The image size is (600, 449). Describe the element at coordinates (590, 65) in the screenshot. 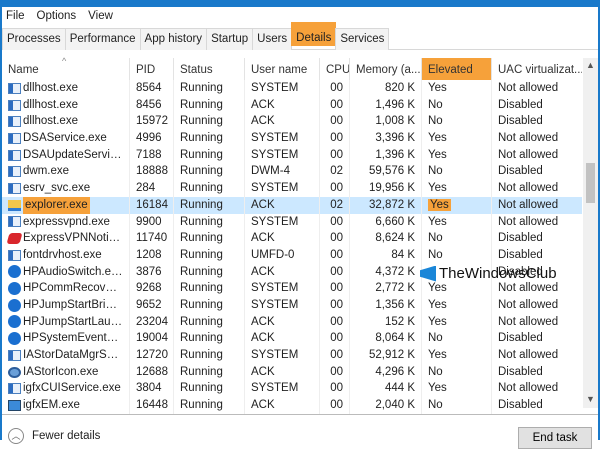

I see `scroll-up-icon: ▲` at that location.